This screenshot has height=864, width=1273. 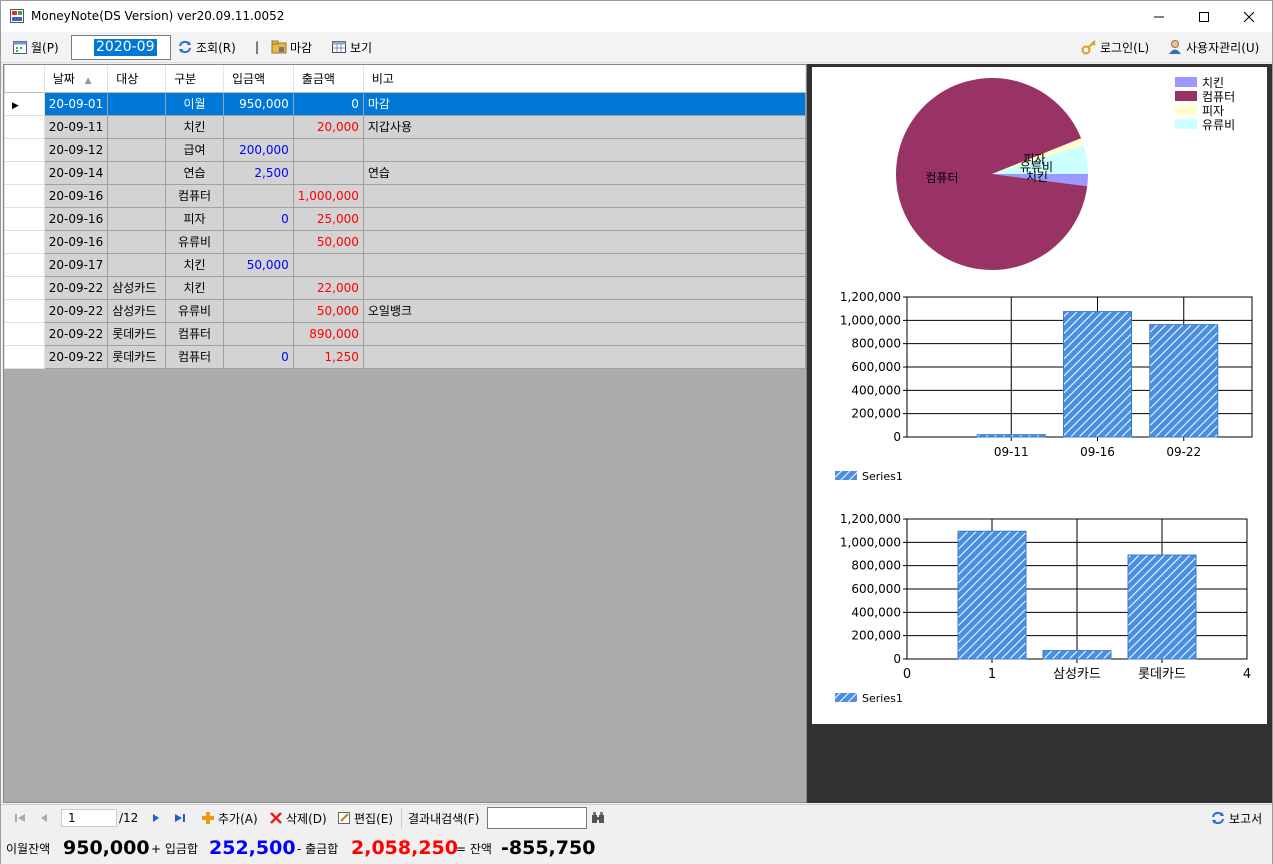 I want to click on cell-note: 지갑사용, so click(x=584, y=126).